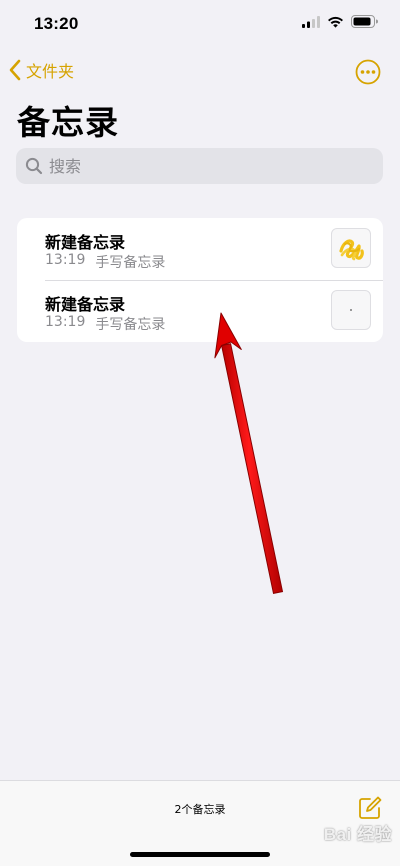 This screenshot has height=866, width=400. Describe the element at coordinates (50, 71) in the screenshot. I see `back-label: 文件夹` at that location.